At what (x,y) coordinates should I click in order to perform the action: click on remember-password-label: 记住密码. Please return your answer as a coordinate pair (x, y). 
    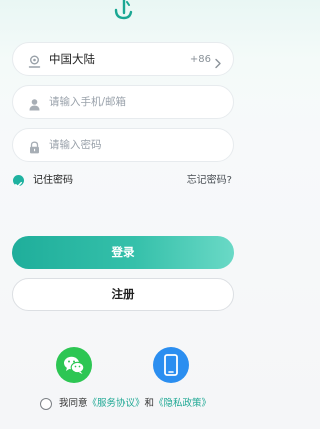
    Looking at the image, I should click on (53, 180).